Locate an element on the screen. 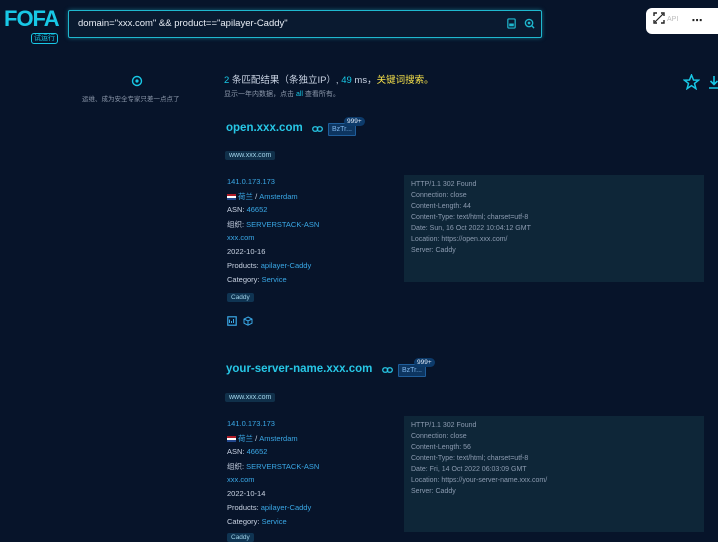 Image resolution: width=718 pixels, height=542 pixels. download-icon is located at coordinates (713, 82).